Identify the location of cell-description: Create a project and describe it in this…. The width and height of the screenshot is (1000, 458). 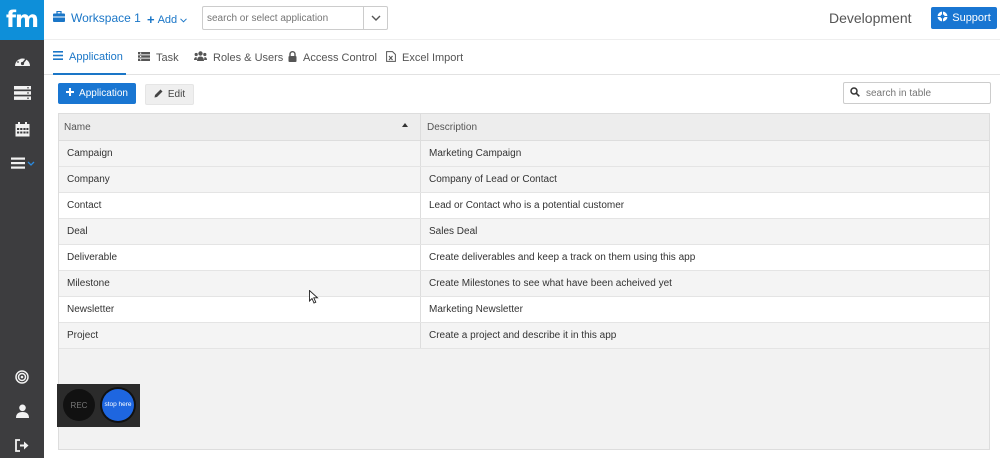
(523, 335).